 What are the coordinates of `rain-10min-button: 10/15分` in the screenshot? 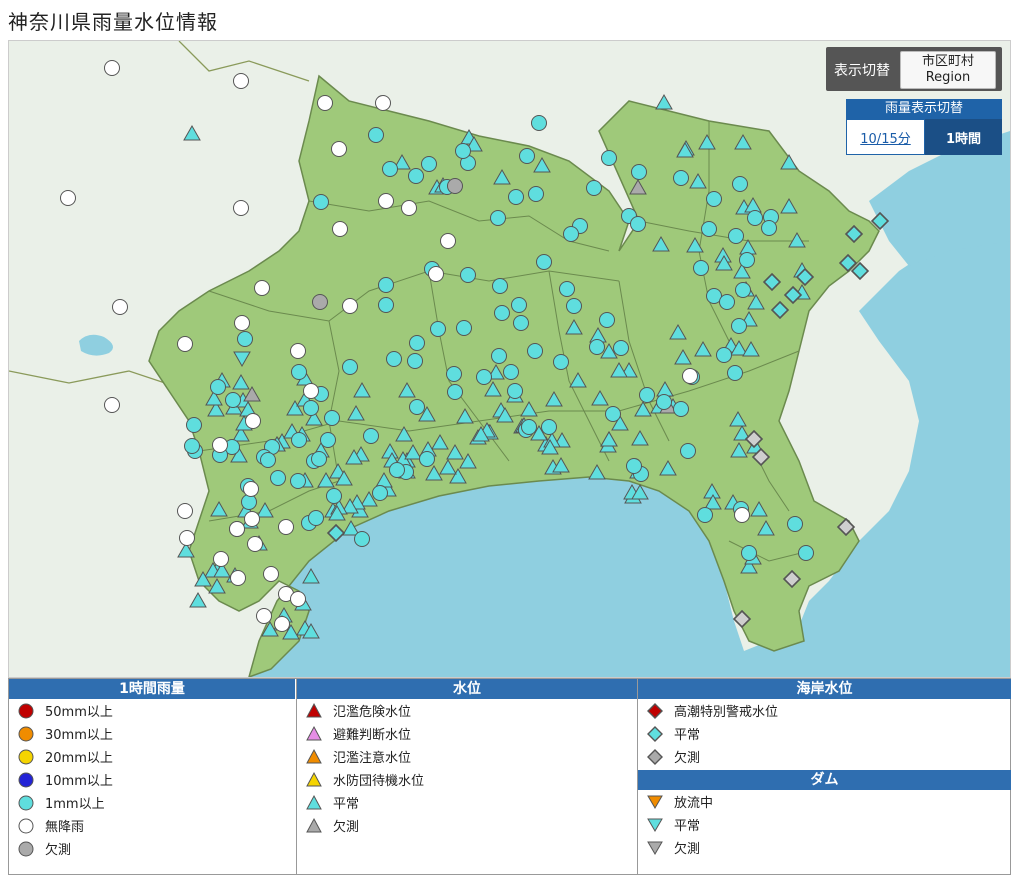 It's located at (885, 137).